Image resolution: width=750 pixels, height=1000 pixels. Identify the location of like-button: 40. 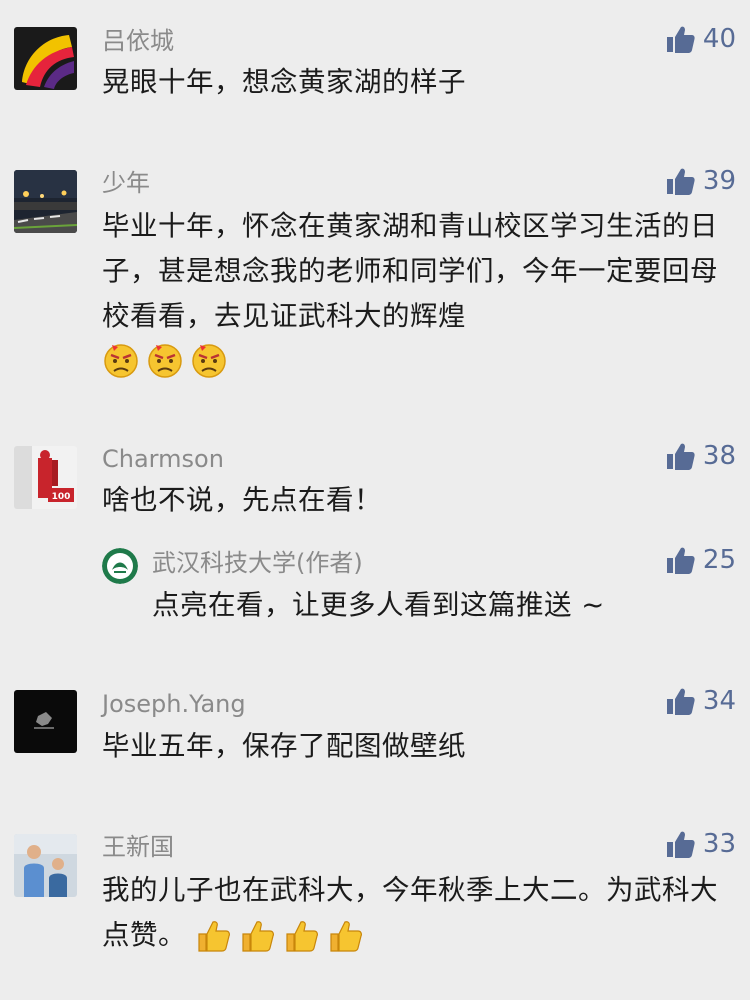
(700, 39).